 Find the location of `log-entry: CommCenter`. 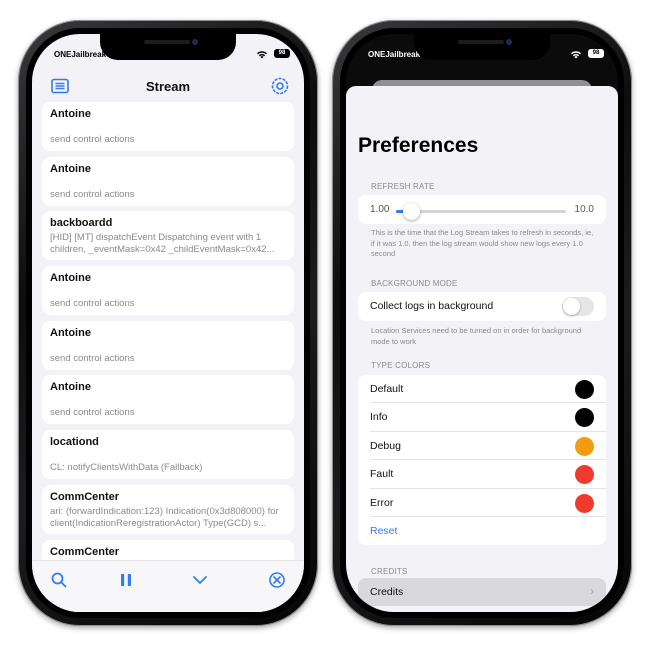

log-entry: CommCenter is located at coordinates (168, 549).